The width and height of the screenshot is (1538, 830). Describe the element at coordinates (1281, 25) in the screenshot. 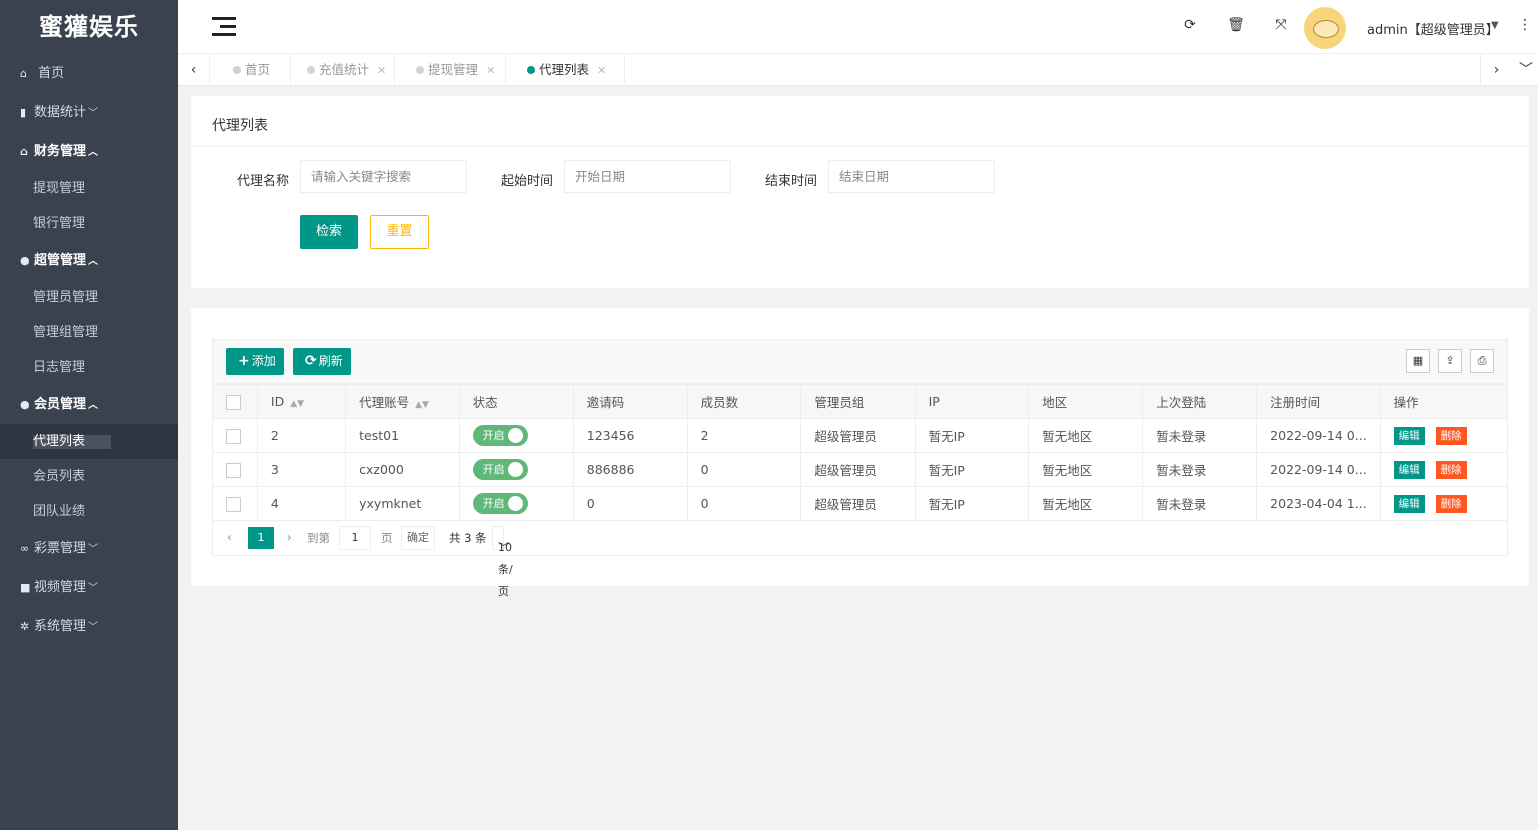

I see `fullscreen-icon: ⤧` at that location.